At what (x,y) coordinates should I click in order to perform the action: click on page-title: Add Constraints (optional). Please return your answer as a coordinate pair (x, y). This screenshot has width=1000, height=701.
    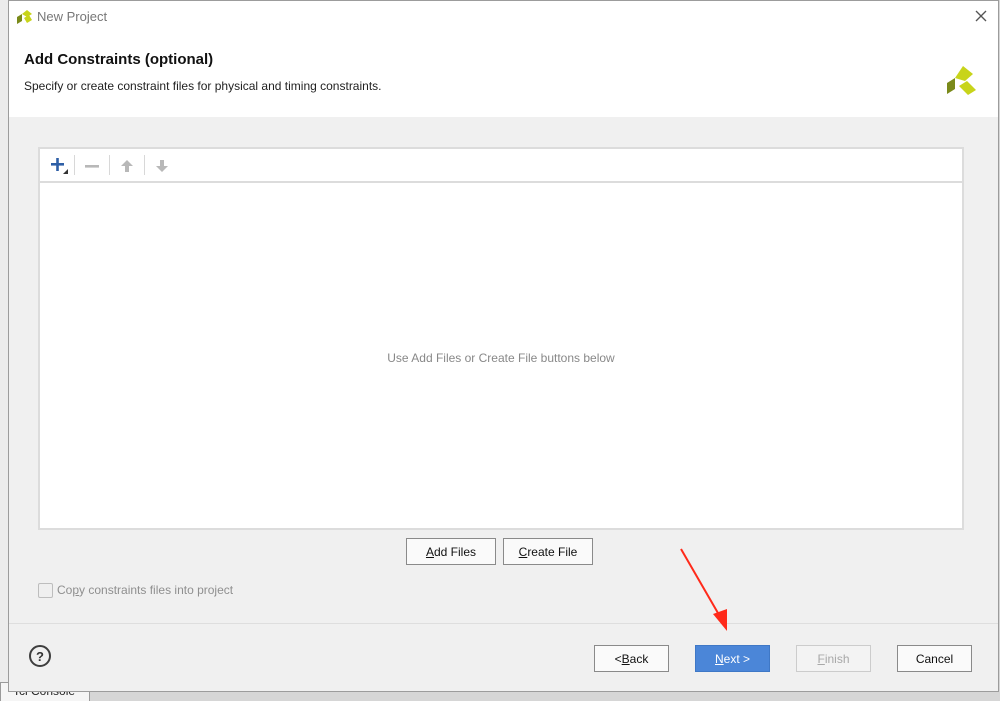
    Looking at the image, I should click on (119, 59).